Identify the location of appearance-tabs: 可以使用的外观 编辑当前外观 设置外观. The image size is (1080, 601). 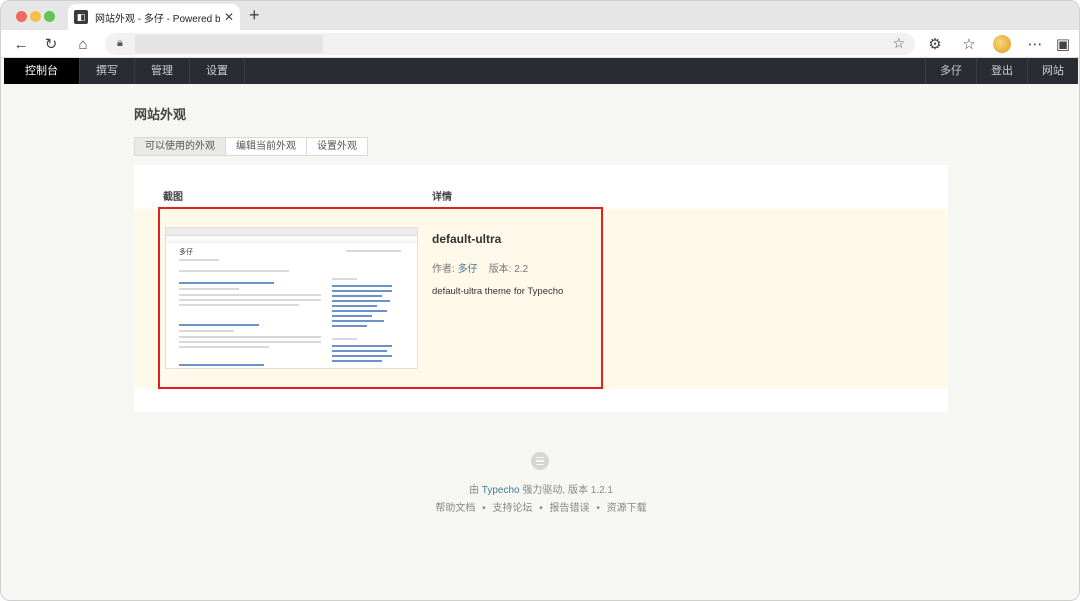
(251, 146).